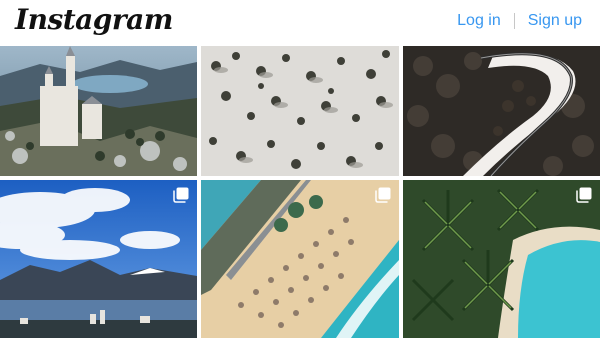 This screenshot has width=600, height=338. I want to click on snow-forest-photo, so click(300, 111).